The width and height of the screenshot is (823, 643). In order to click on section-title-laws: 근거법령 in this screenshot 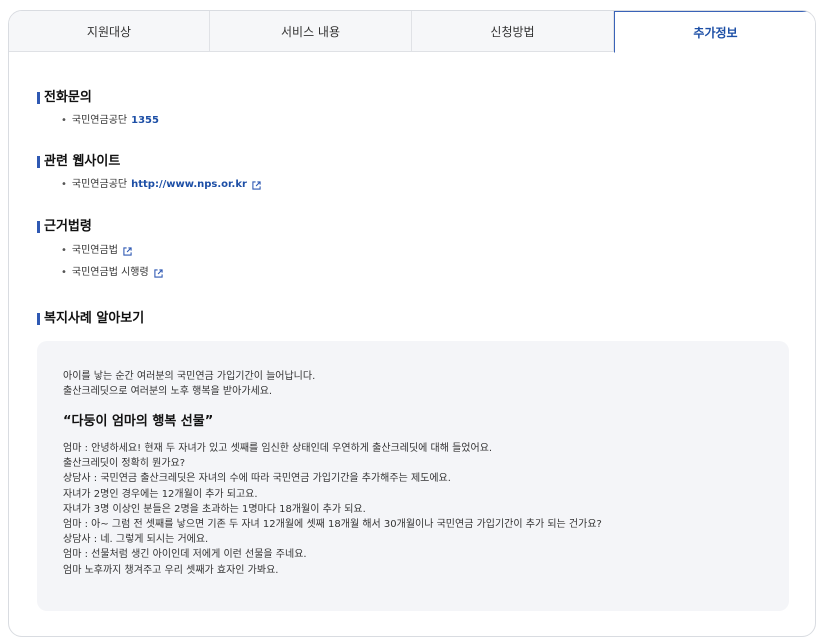, I will do `click(64, 227)`.